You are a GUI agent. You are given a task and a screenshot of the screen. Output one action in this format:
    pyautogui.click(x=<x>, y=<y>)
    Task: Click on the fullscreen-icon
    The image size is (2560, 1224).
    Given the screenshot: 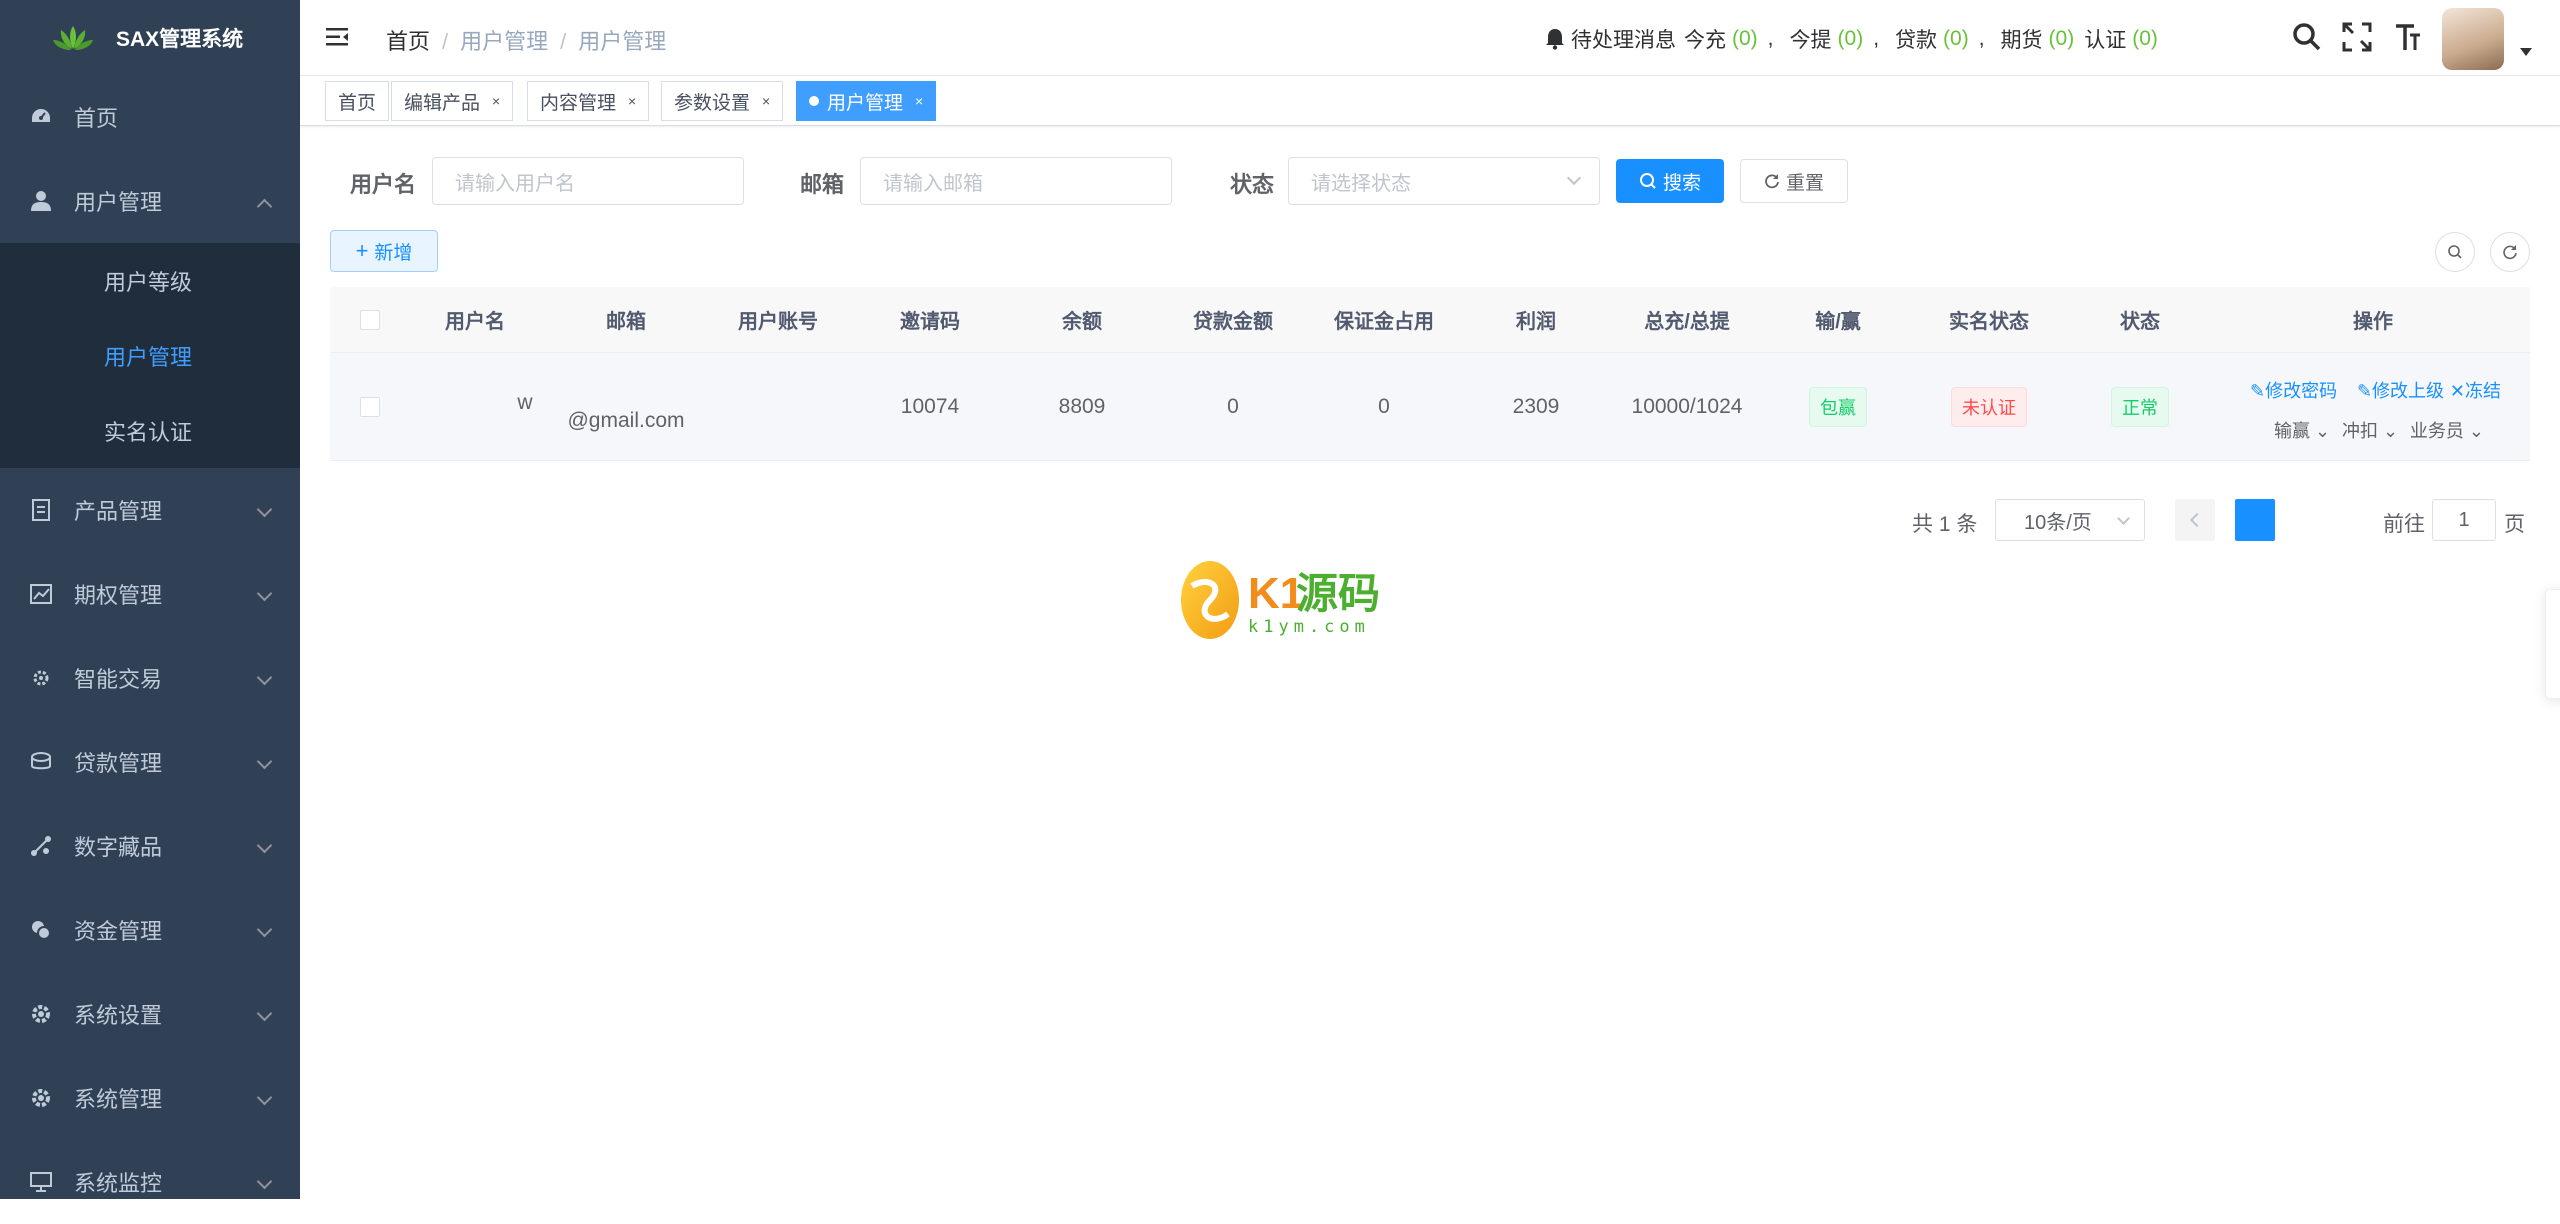 What is the action you would take?
    pyautogui.click(x=2357, y=38)
    